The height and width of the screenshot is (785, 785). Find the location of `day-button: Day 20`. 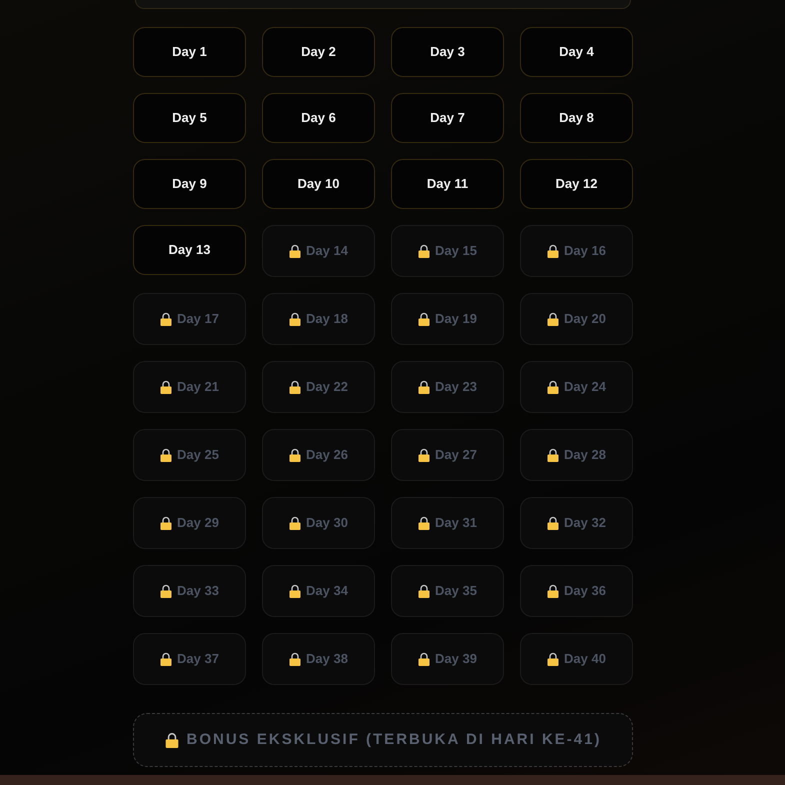

day-button: Day 20 is located at coordinates (576, 318).